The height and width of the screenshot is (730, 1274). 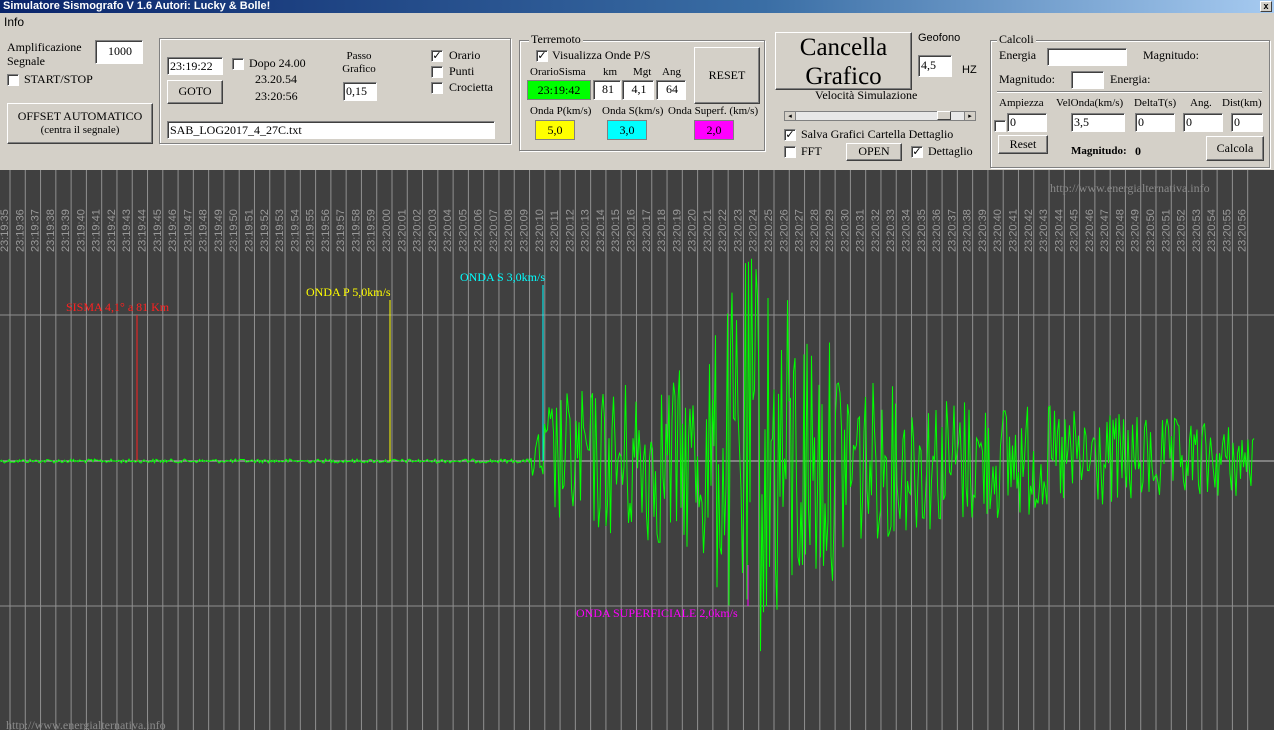 I want to click on velocita-slider: ◂ ▸, so click(x=880, y=116).